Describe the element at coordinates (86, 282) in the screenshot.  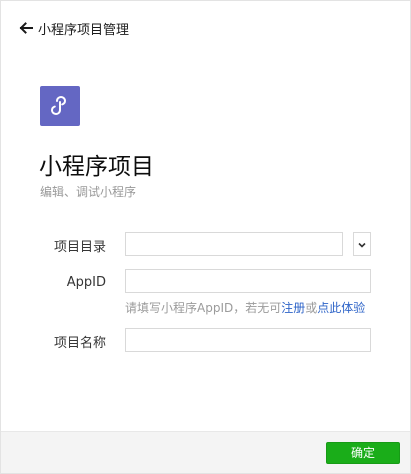
I see `appid-label: AppID` at that location.